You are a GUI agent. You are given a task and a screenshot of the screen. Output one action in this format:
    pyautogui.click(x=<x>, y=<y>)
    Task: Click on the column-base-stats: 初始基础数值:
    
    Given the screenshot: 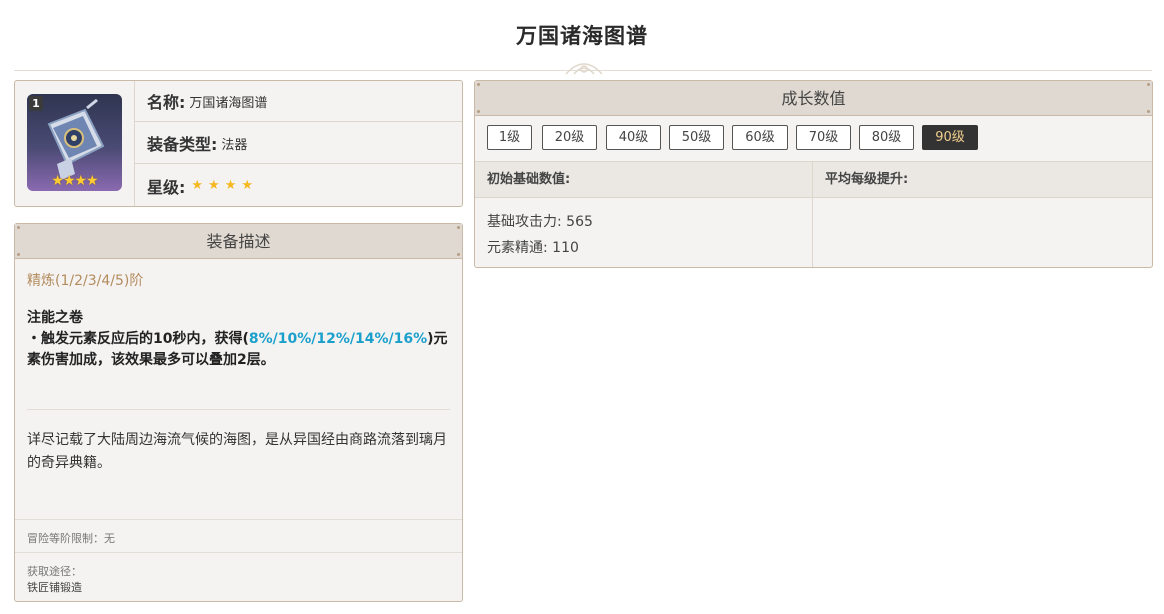 What is the action you would take?
    pyautogui.click(x=529, y=179)
    